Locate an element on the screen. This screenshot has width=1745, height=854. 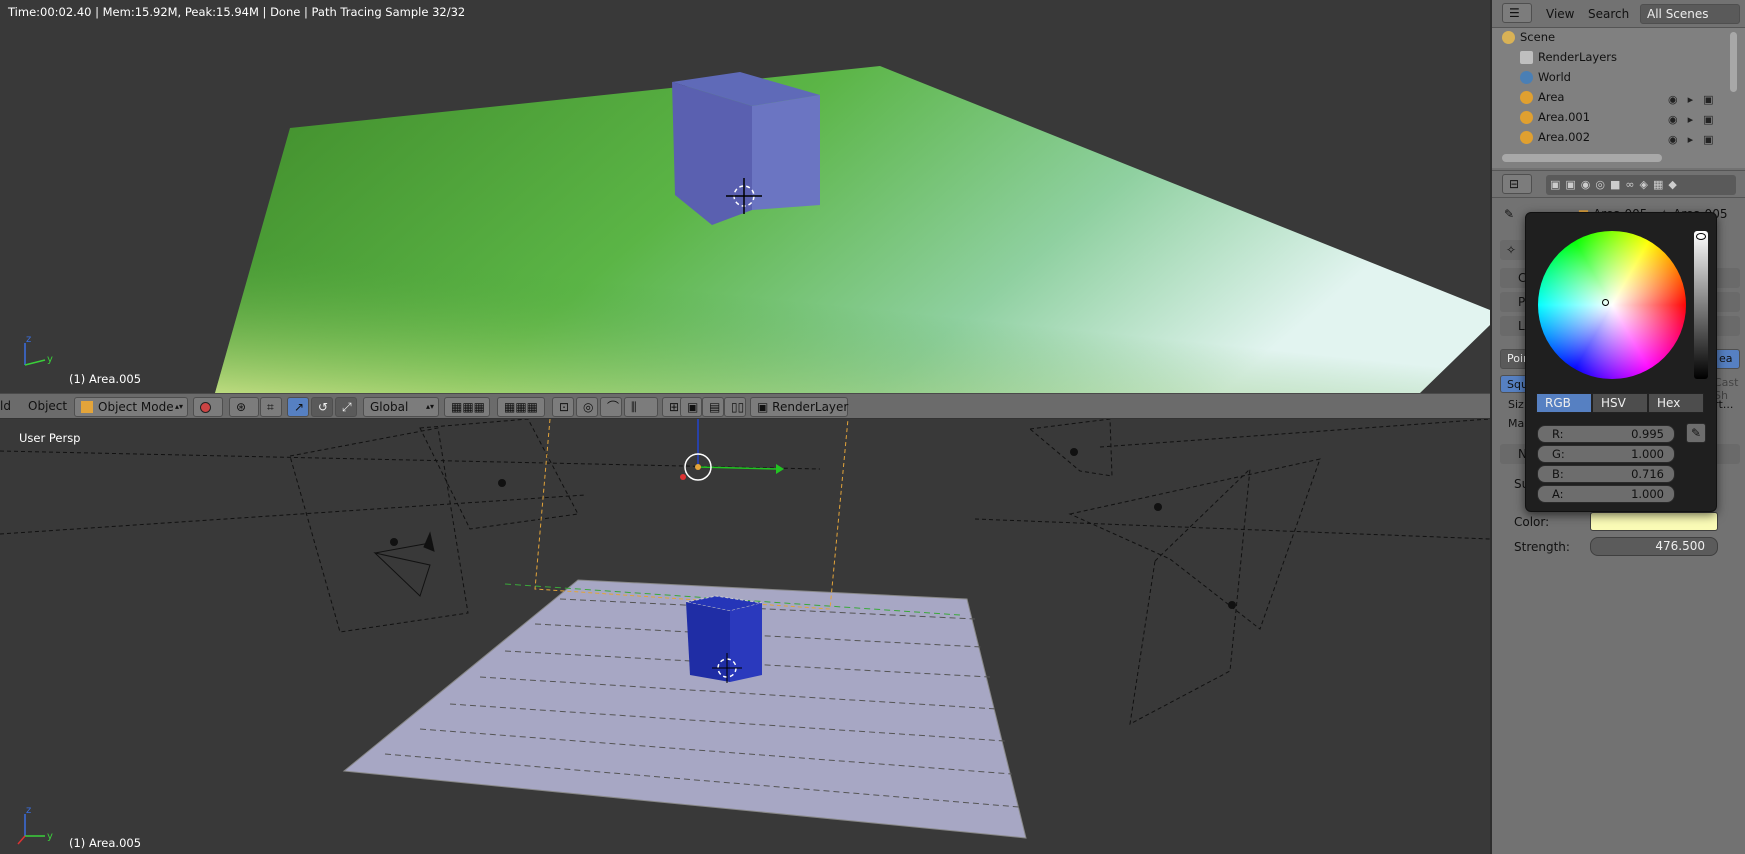
translate-manipulator-button: ↗ is located at coordinates (298, 407).